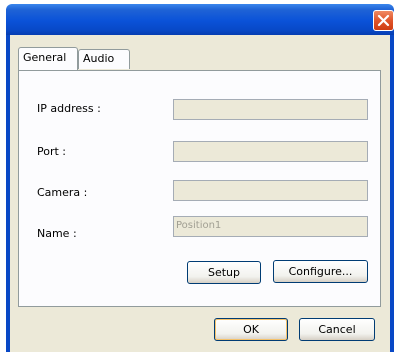 This screenshot has width=394, height=352. I want to click on name-field: Position1, so click(270, 226).